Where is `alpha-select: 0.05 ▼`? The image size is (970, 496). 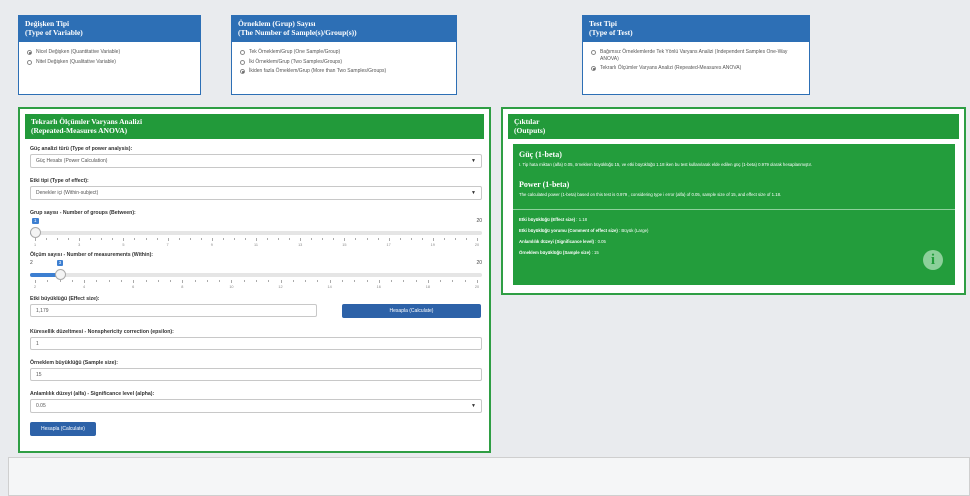 alpha-select: 0.05 ▼ is located at coordinates (256, 406).